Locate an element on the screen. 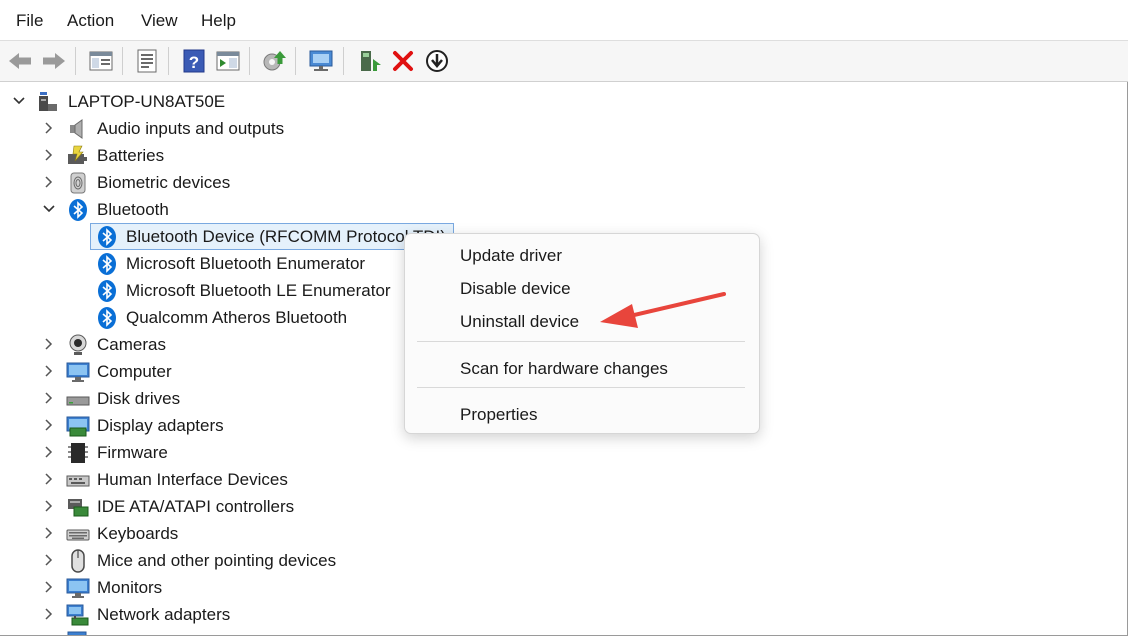  tree-root-label: LAPTOP-UN8AT50E is located at coordinates (147, 101).